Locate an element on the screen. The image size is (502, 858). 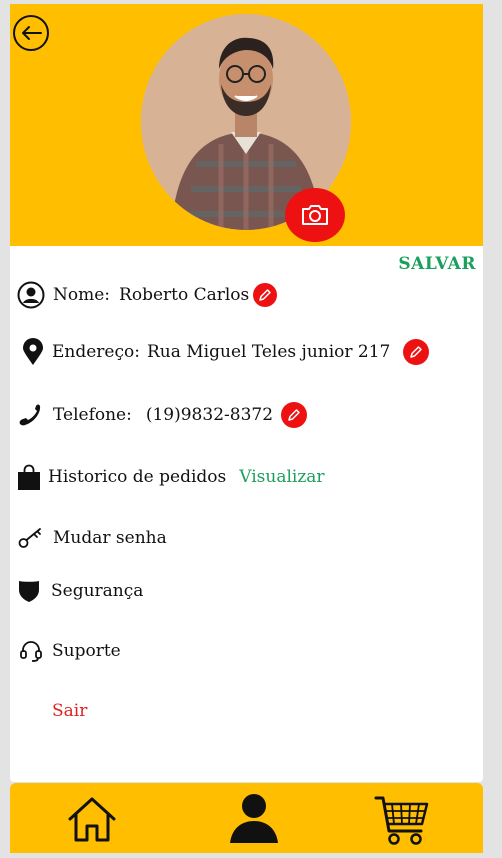
nav-profile is located at coordinates (254, 819).